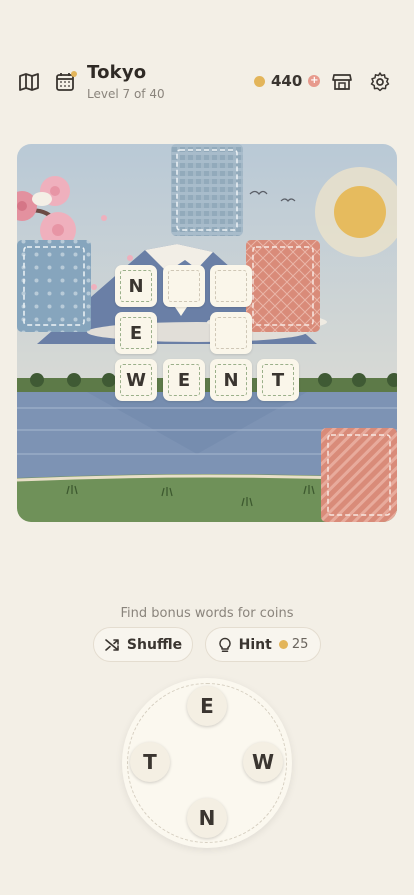  I want to click on header: Tokyo Level 7 of 40 440 +, so click(207, 65).